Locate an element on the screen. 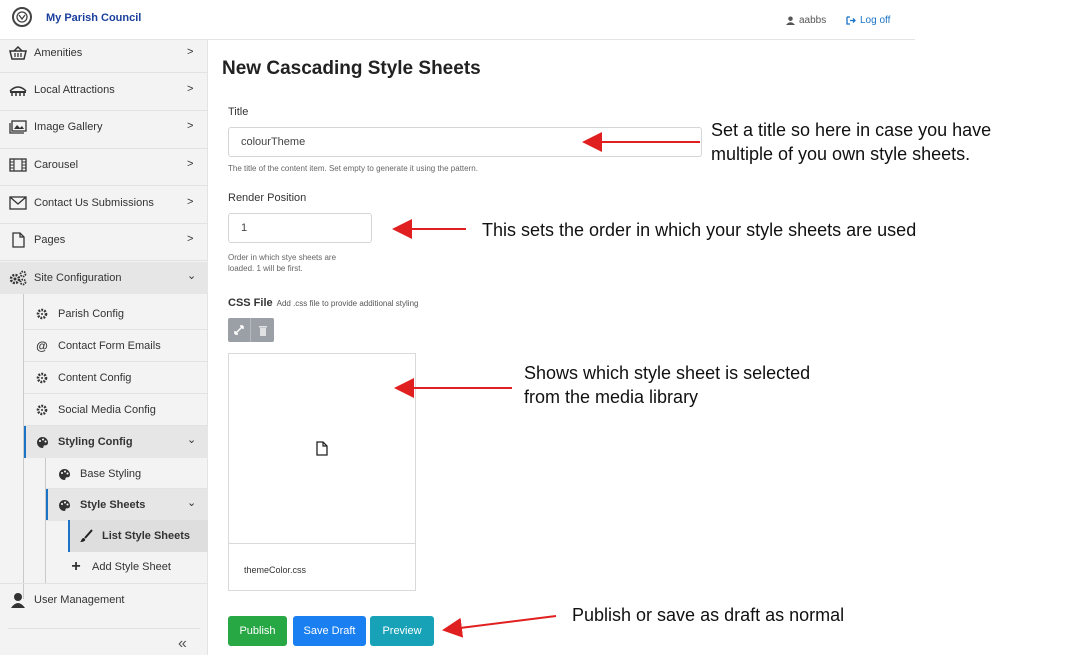 The image size is (1067, 655). parish-logo-icon is located at coordinates (22, 17).